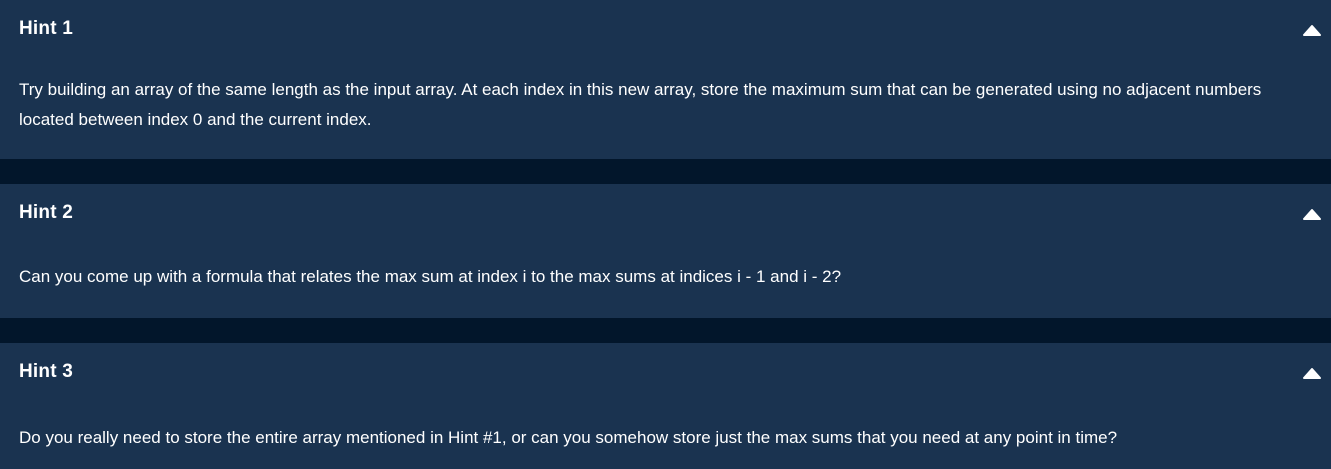 The width and height of the screenshot is (1331, 469). What do you see at coordinates (46, 28) in the screenshot?
I see `hint-title: Hint 1` at bounding box center [46, 28].